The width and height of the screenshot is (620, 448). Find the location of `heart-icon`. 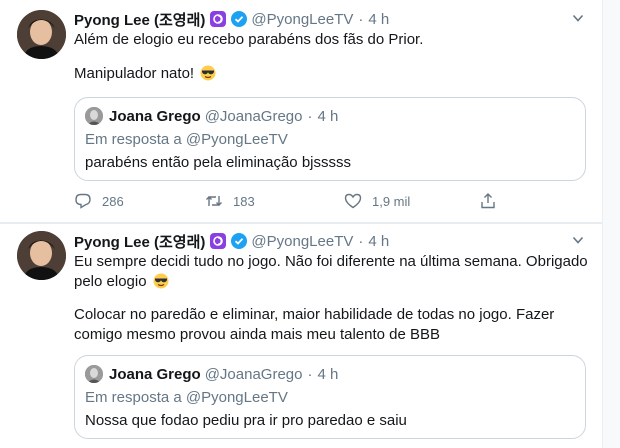

heart-icon is located at coordinates (353, 201).